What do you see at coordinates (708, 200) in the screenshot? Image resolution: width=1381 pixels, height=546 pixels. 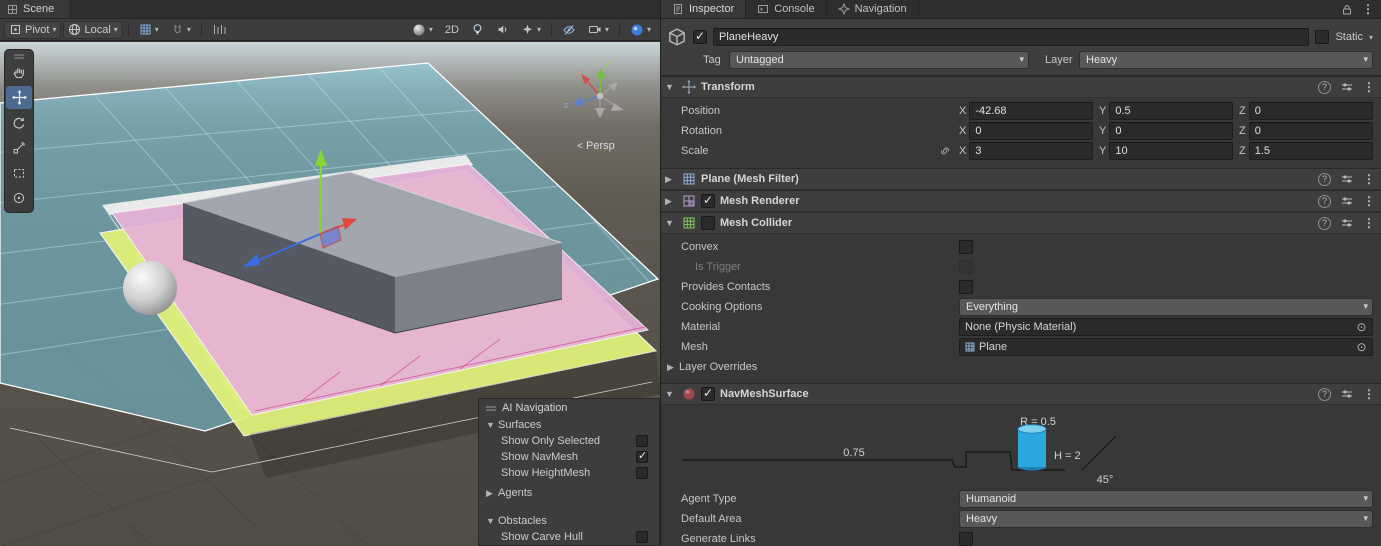 I see `mesh-renderer-enabled-checkbox` at bounding box center [708, 200].